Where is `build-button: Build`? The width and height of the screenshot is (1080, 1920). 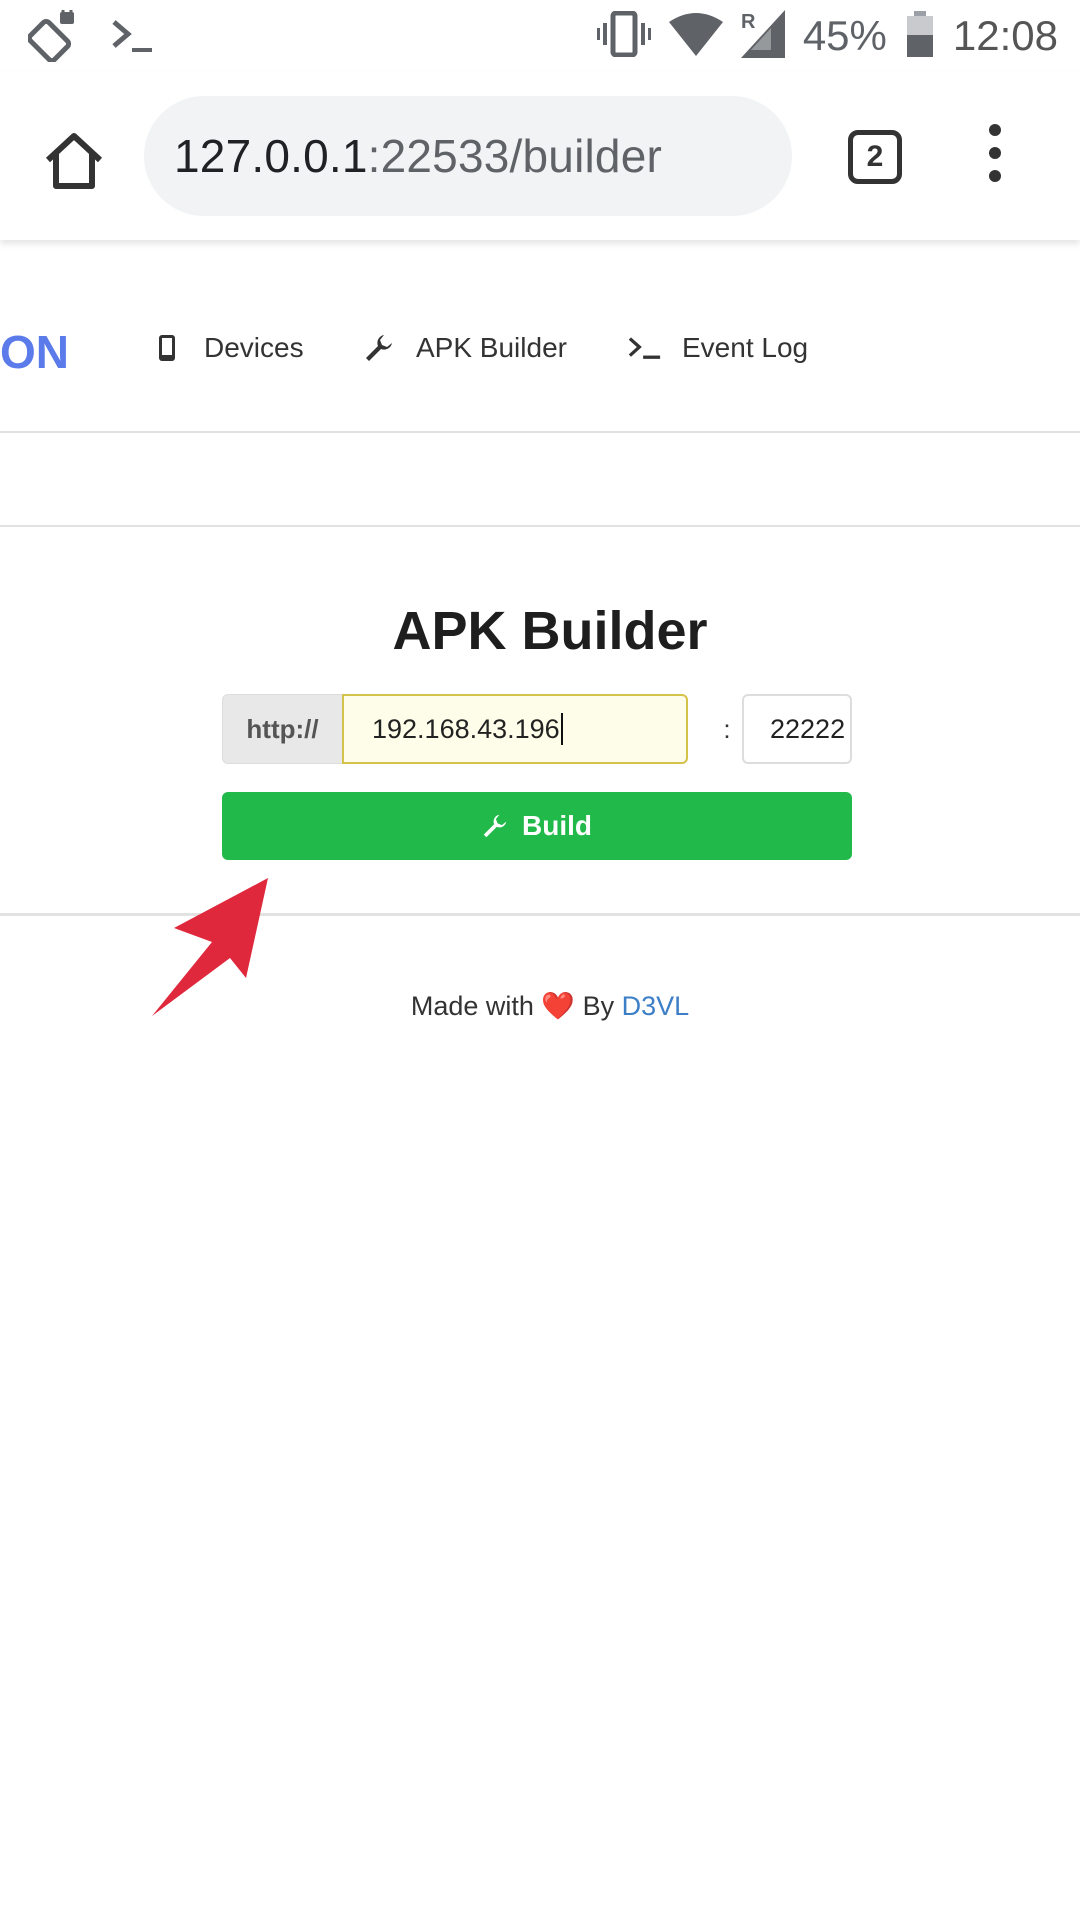
build-button: Build is located at coordinates (537, 826).